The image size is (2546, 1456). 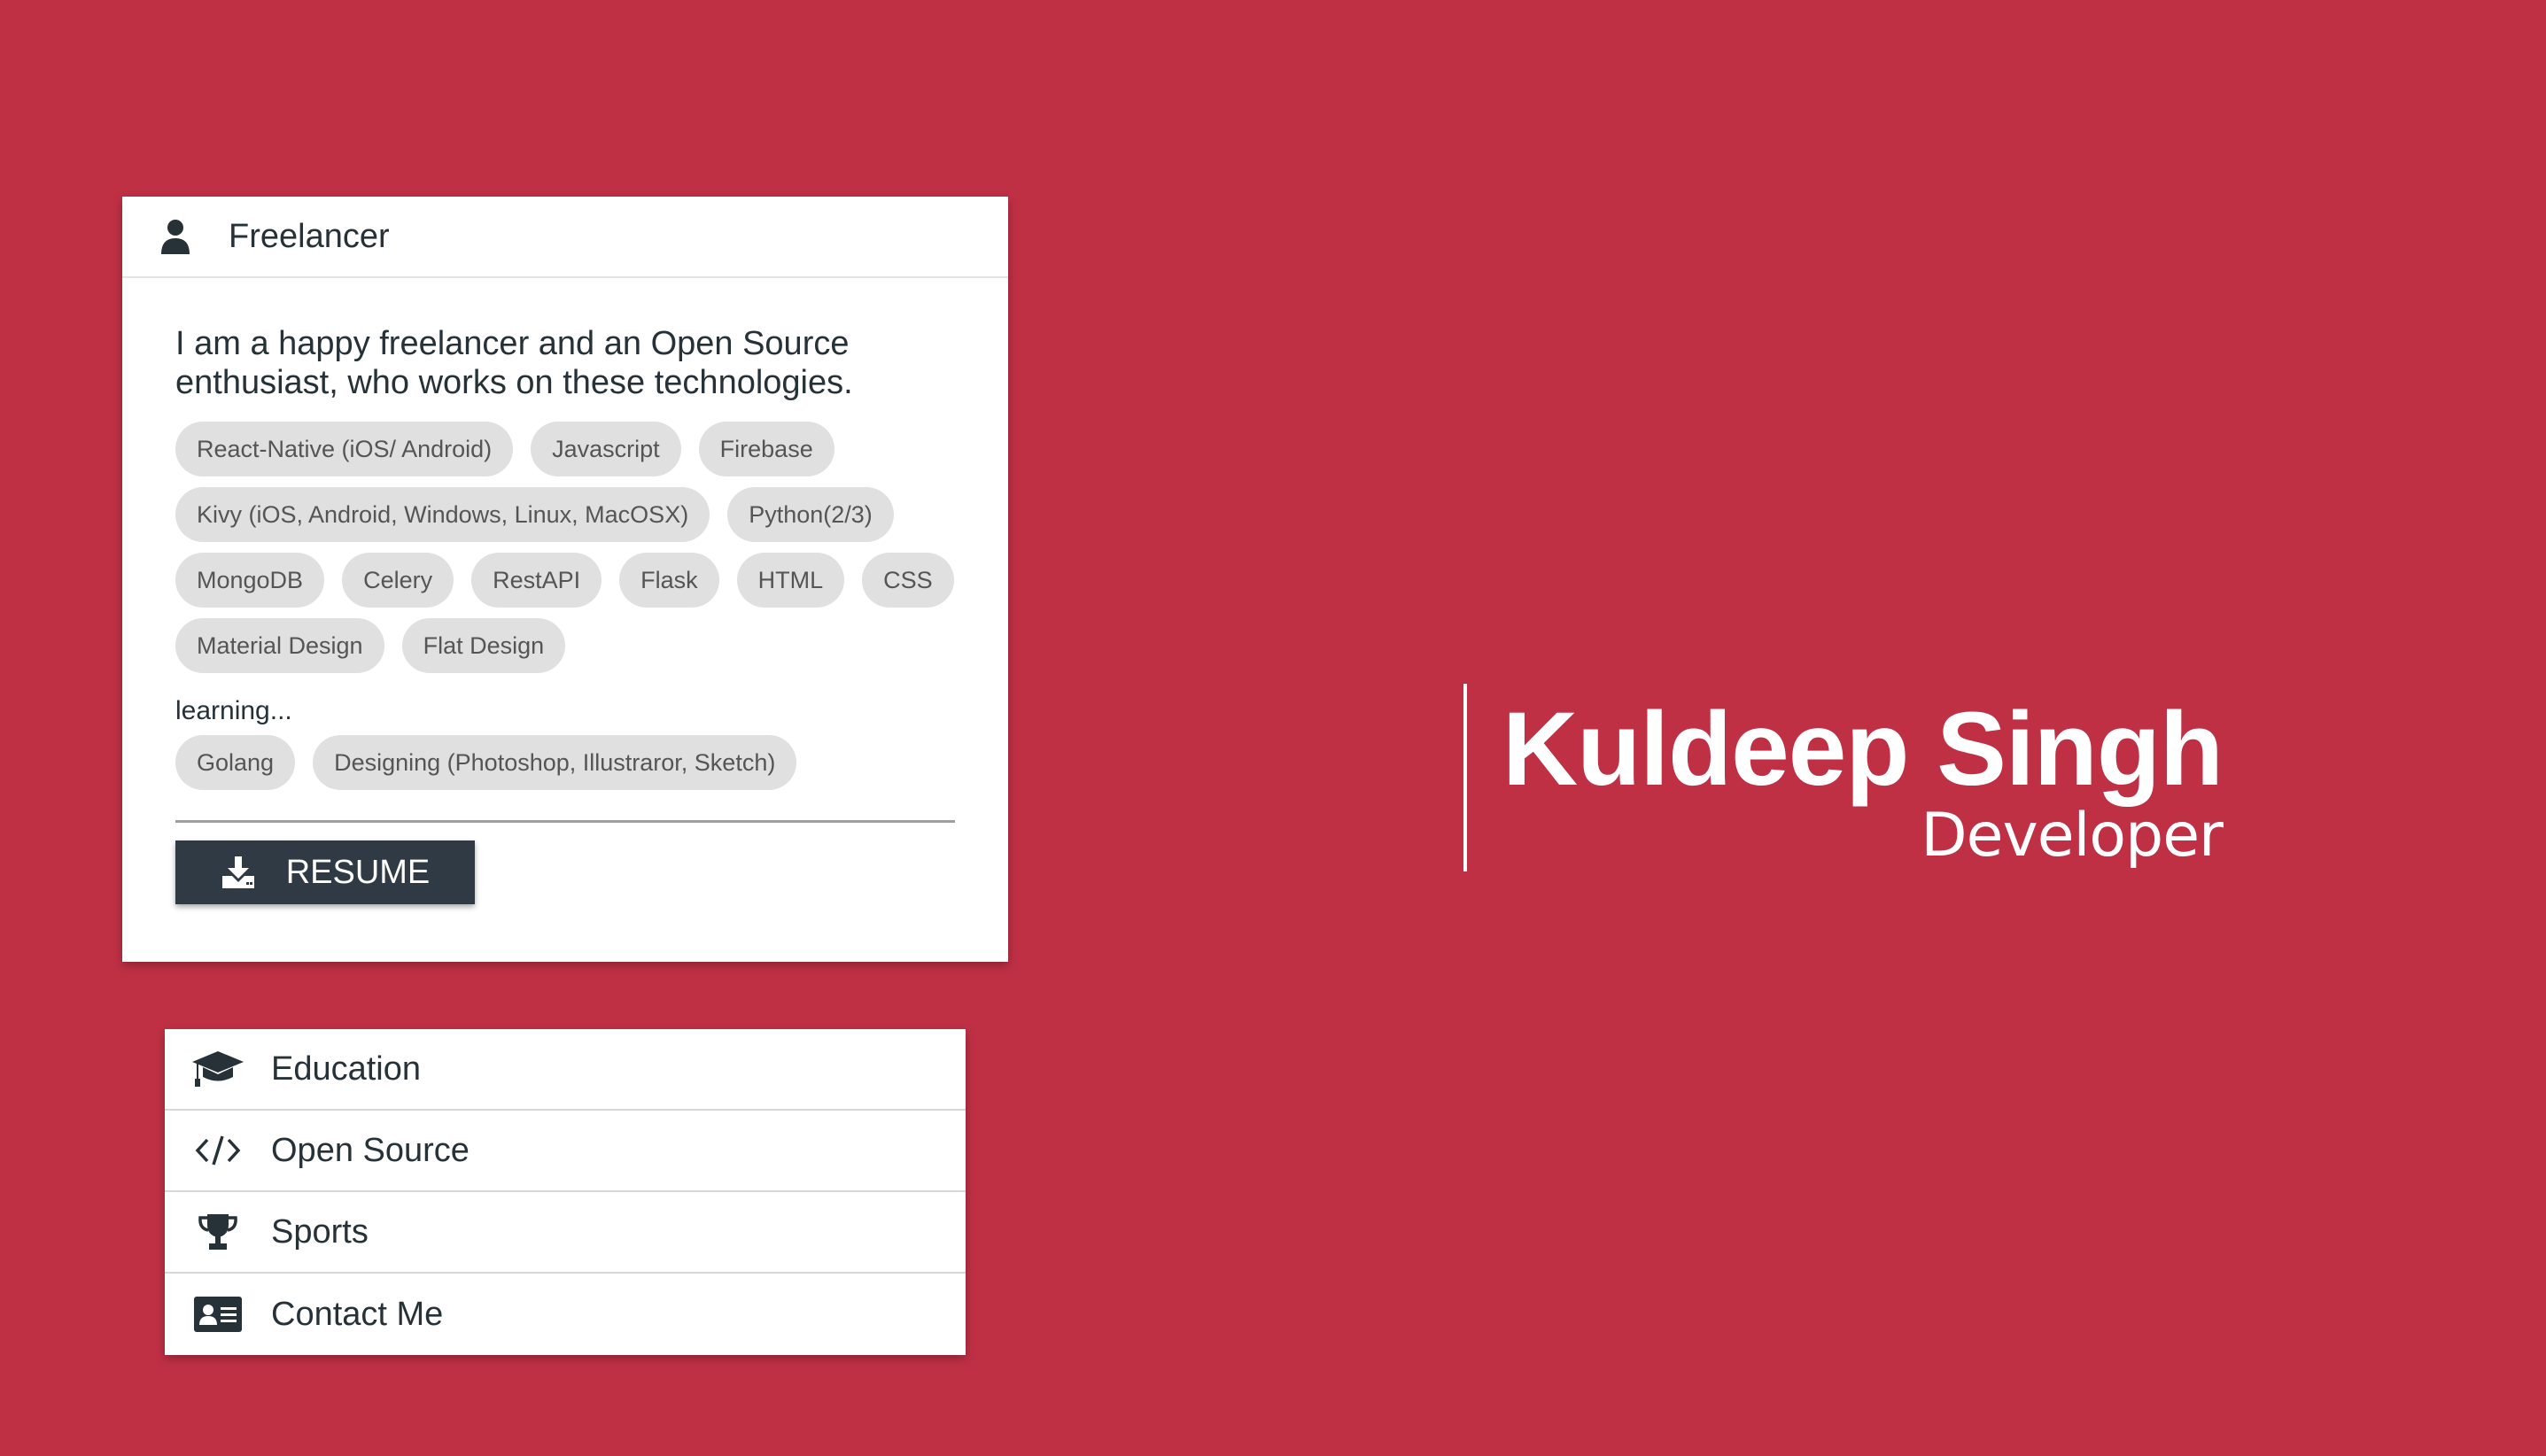 I want to click on hero-name: Kuldeep Singh, so click(x=1863, y=749).